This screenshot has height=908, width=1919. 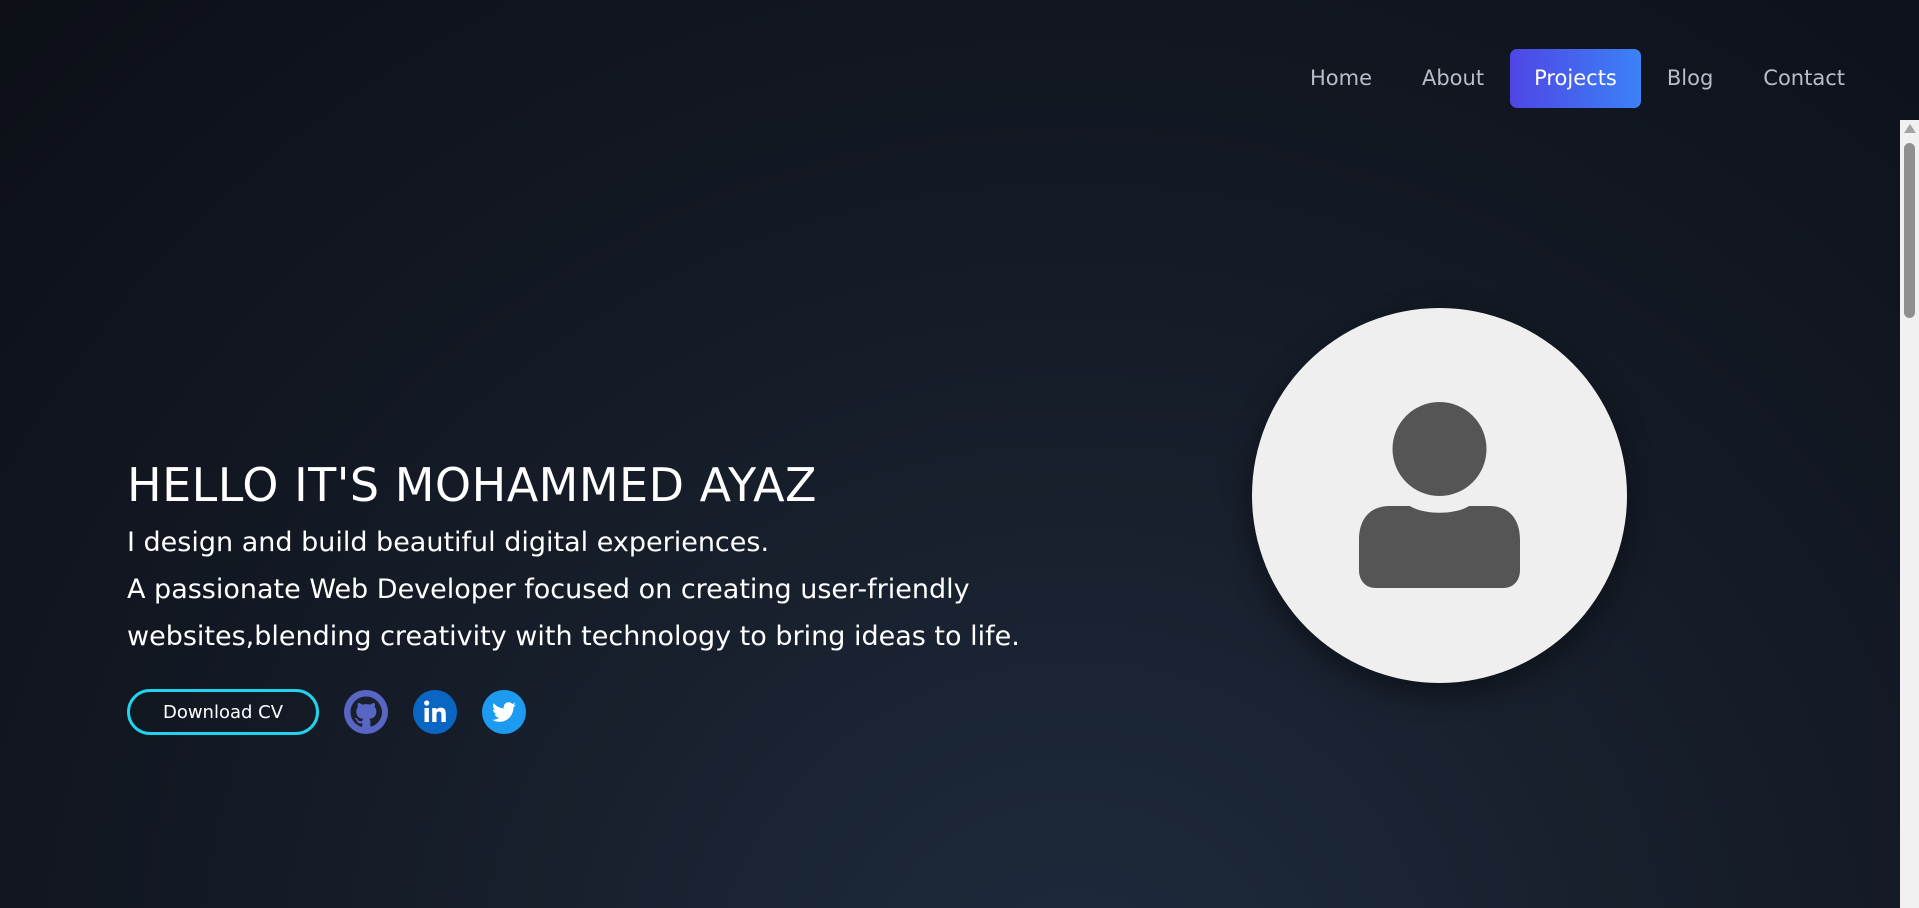 I want to click on profile-avatar, so click(x=1439, y=495).